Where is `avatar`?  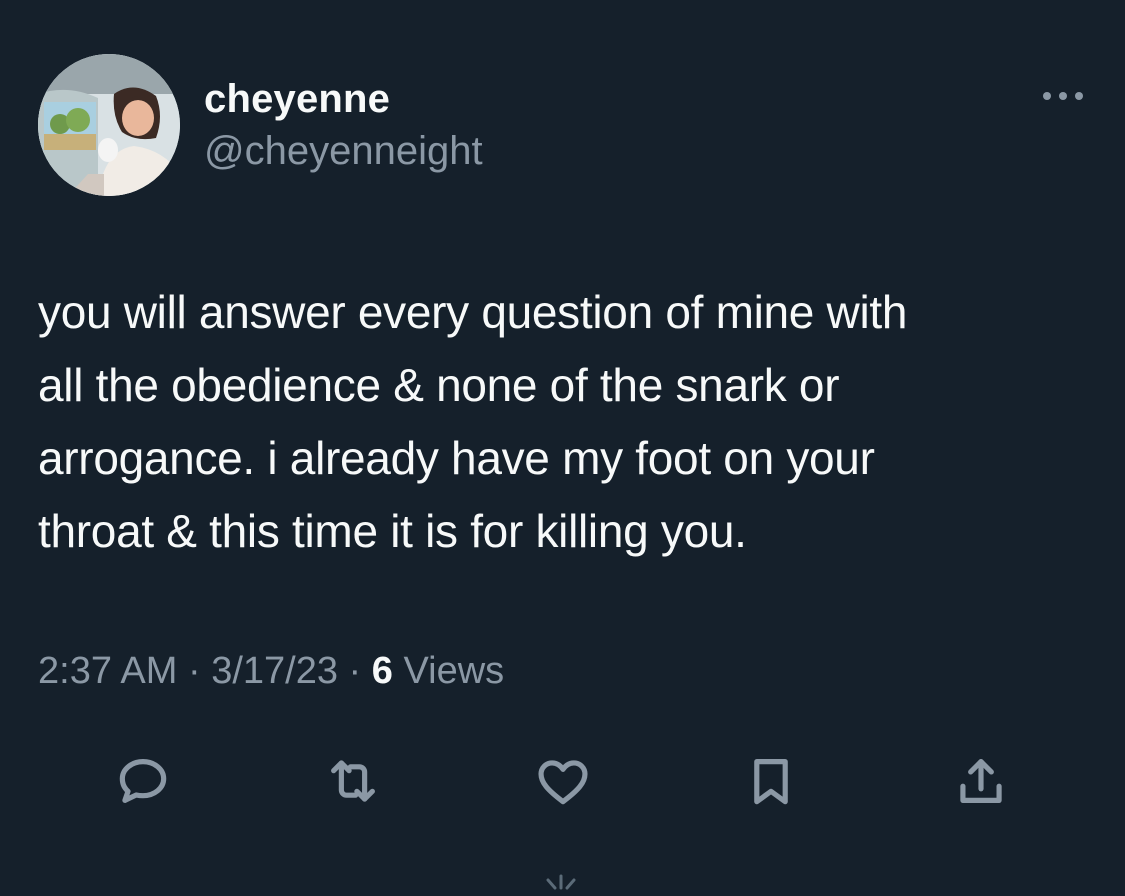 avatar is located at coordinates (109, 125).